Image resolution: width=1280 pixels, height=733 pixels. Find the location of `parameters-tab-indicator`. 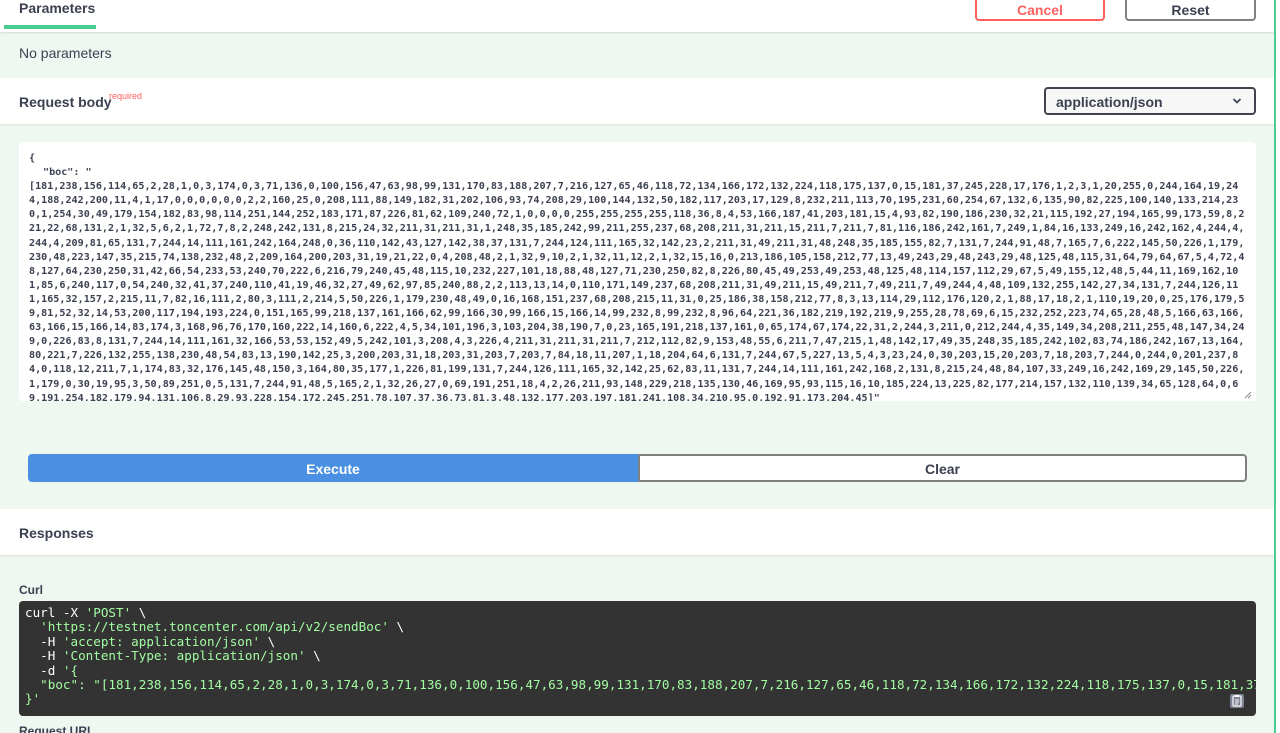

parameters-tab-indicator is located at coordinates (50, 27).